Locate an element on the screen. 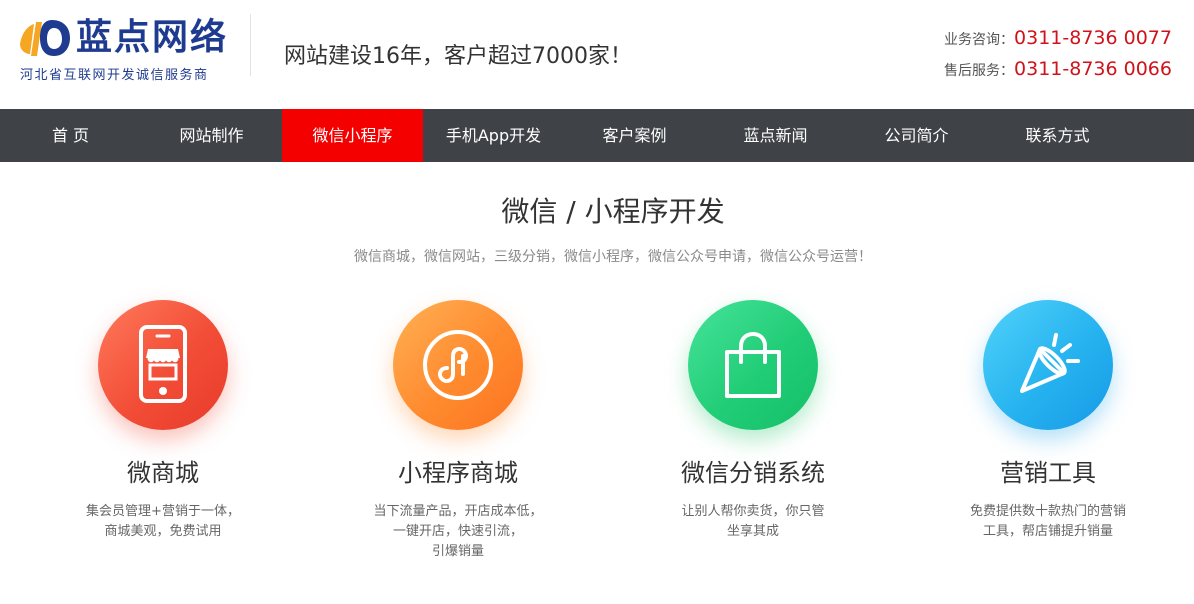 The image size is (1194, 604). nav-item-website: 网站制作 is located at coordinates (211, 135).